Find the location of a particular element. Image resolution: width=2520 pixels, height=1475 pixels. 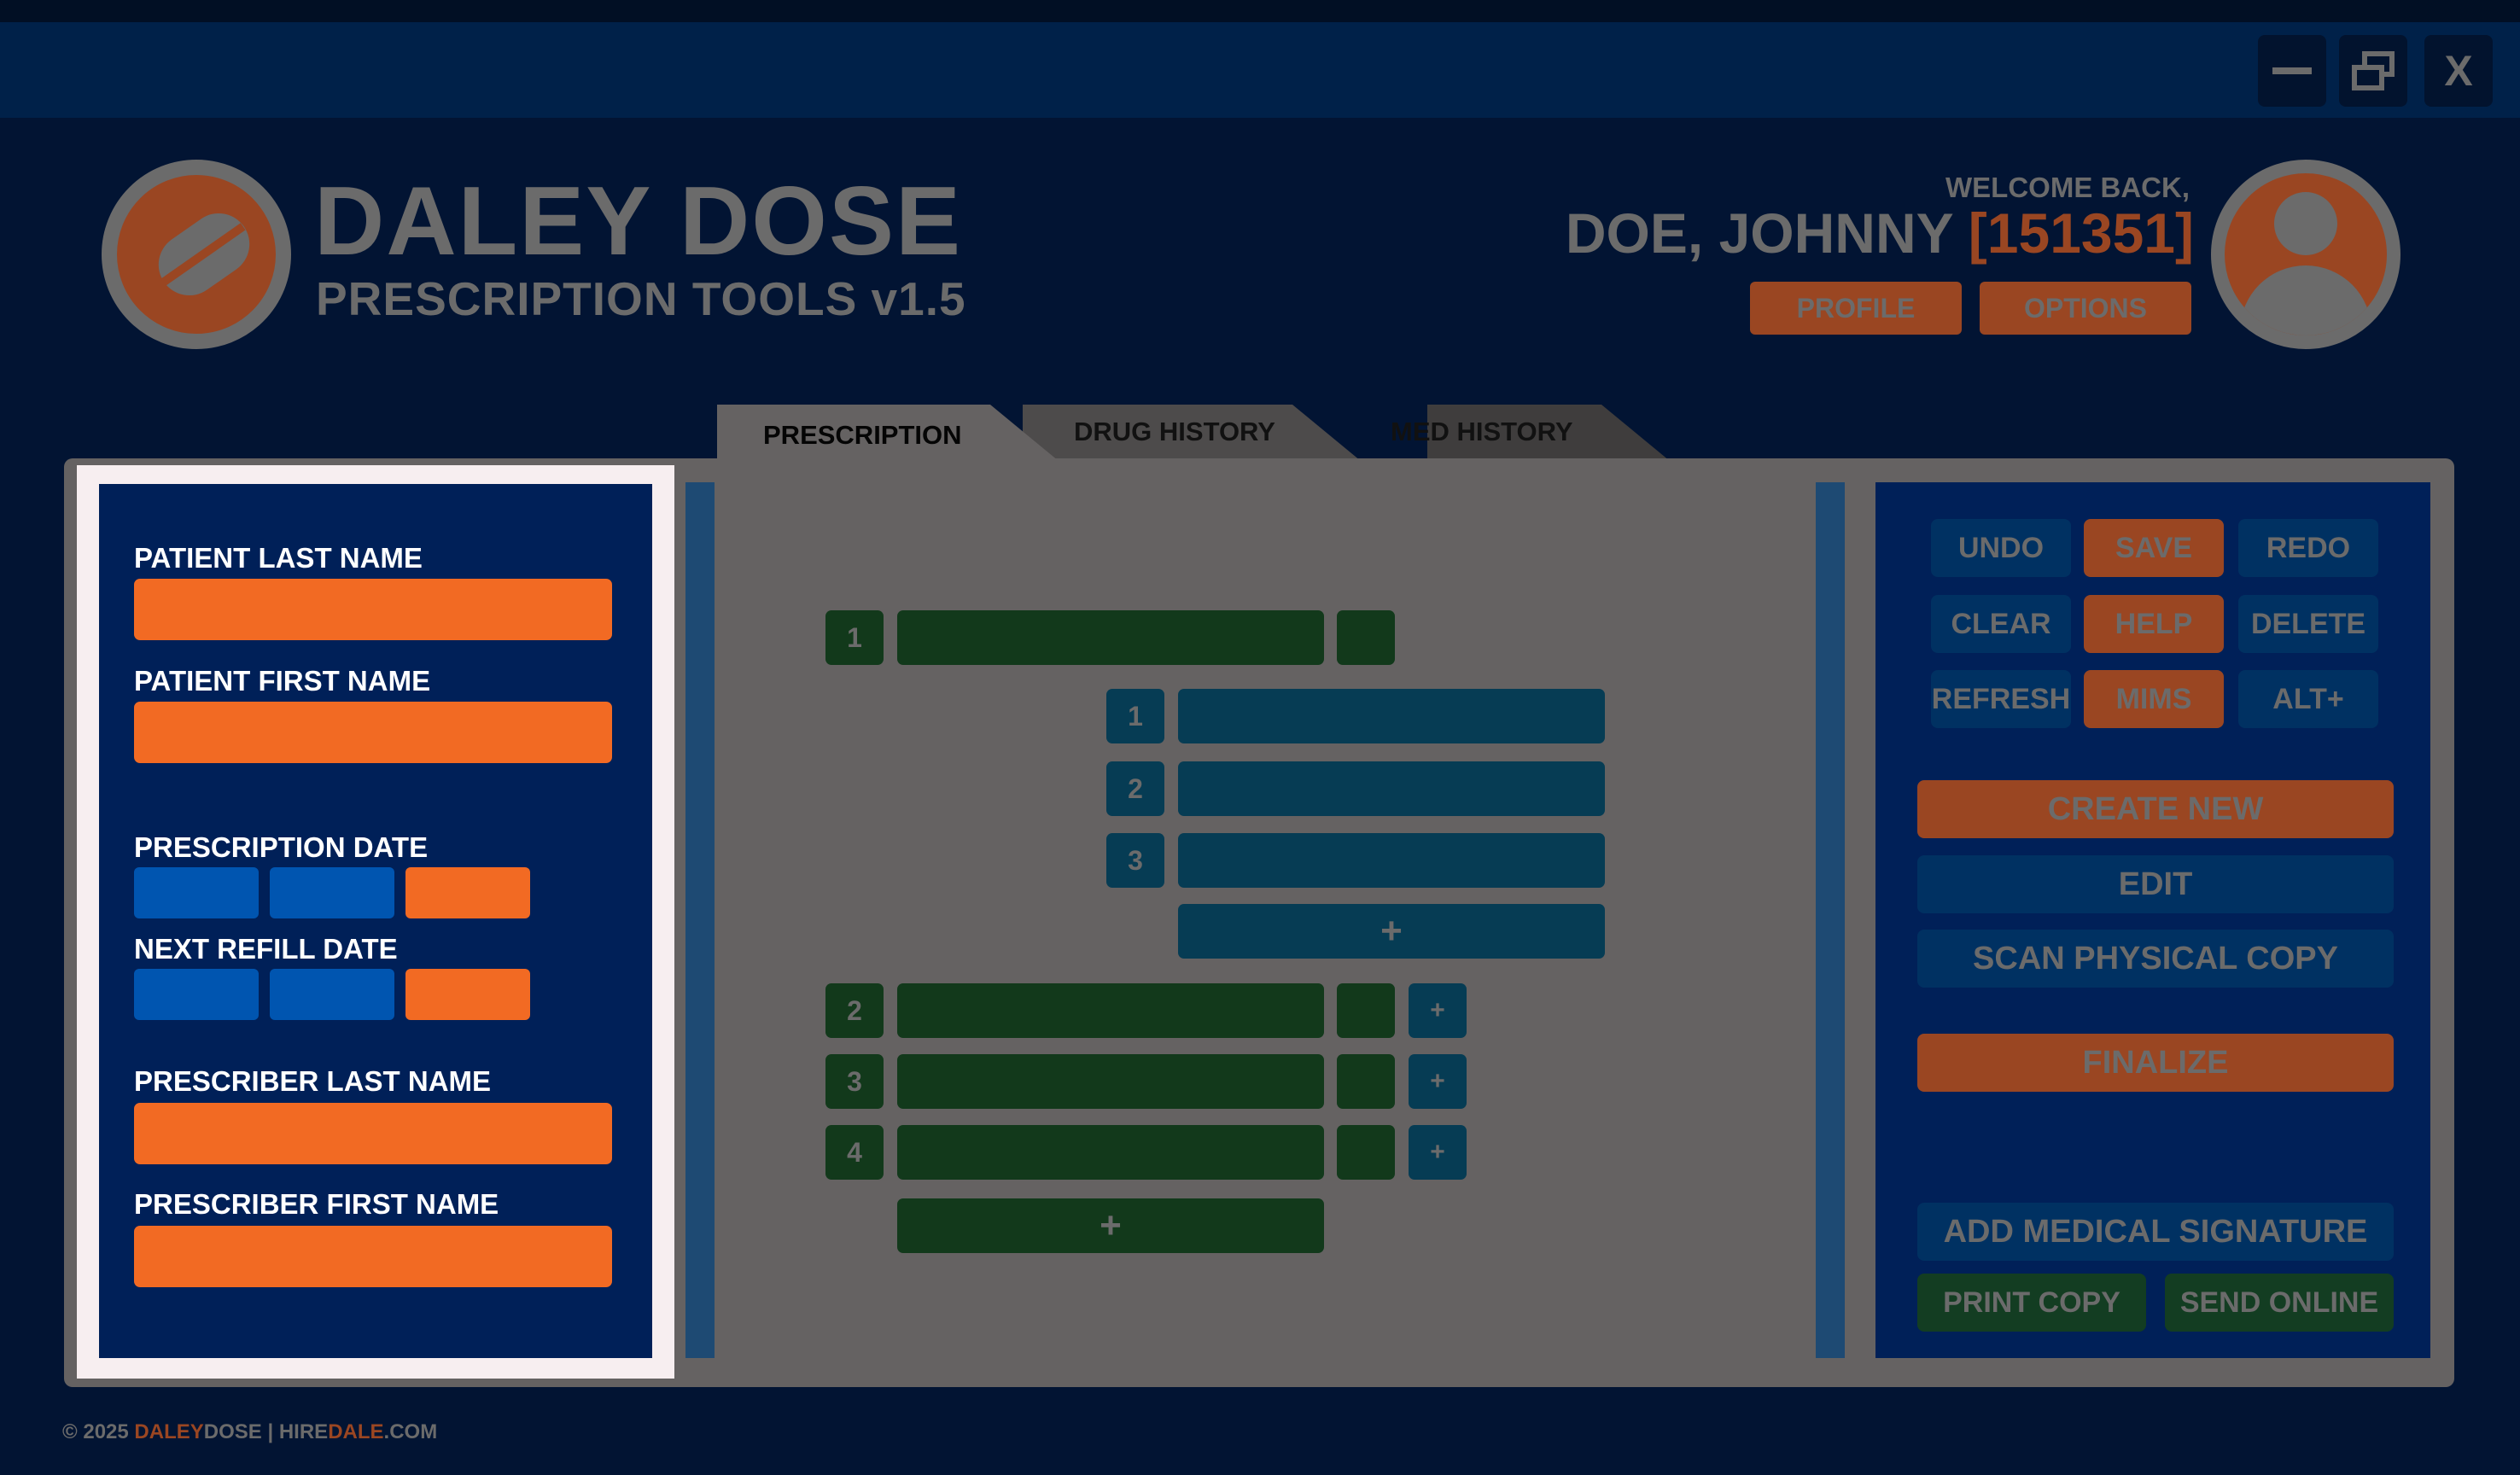

tab-drug-history: DRUG HISTORY is located at coordinates (1192, 432).